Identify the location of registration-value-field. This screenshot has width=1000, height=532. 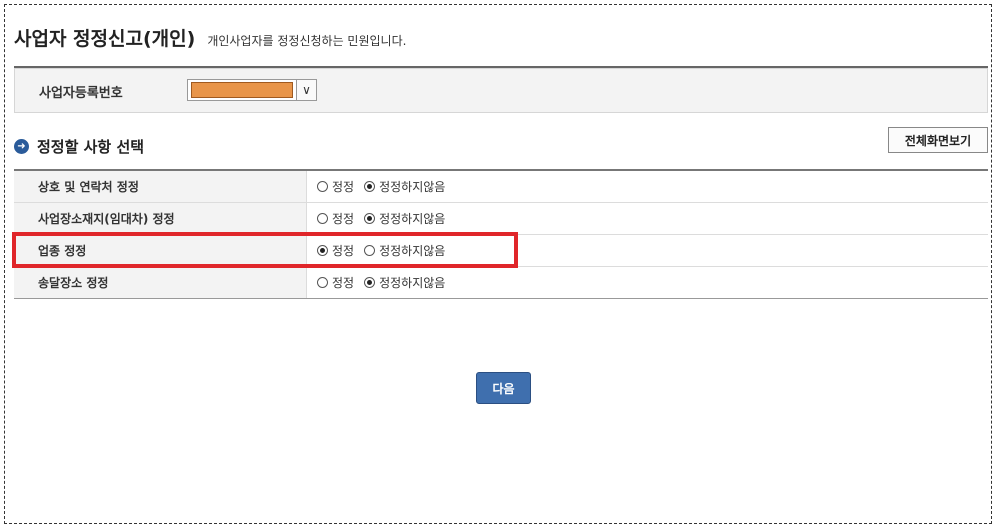
(242, 90).